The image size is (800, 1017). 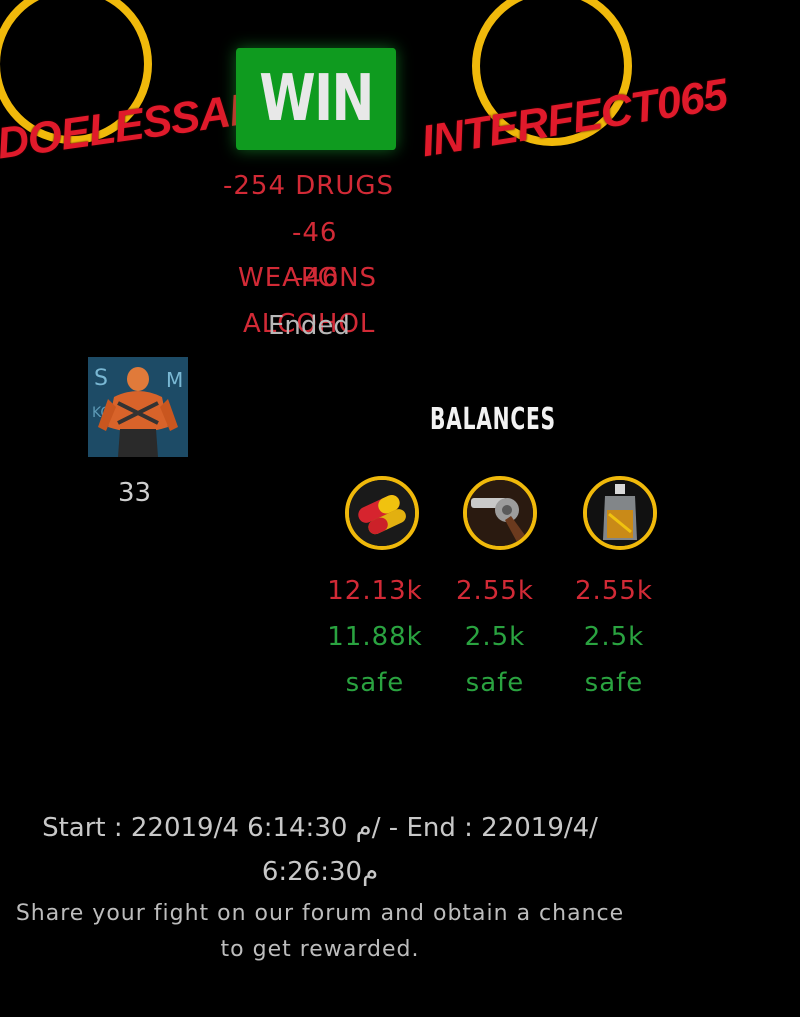 What do you see at coordinates (495, 683) in the screenshot?
I see `weapons-safe-label: safe` at bounding box center [495, 683].